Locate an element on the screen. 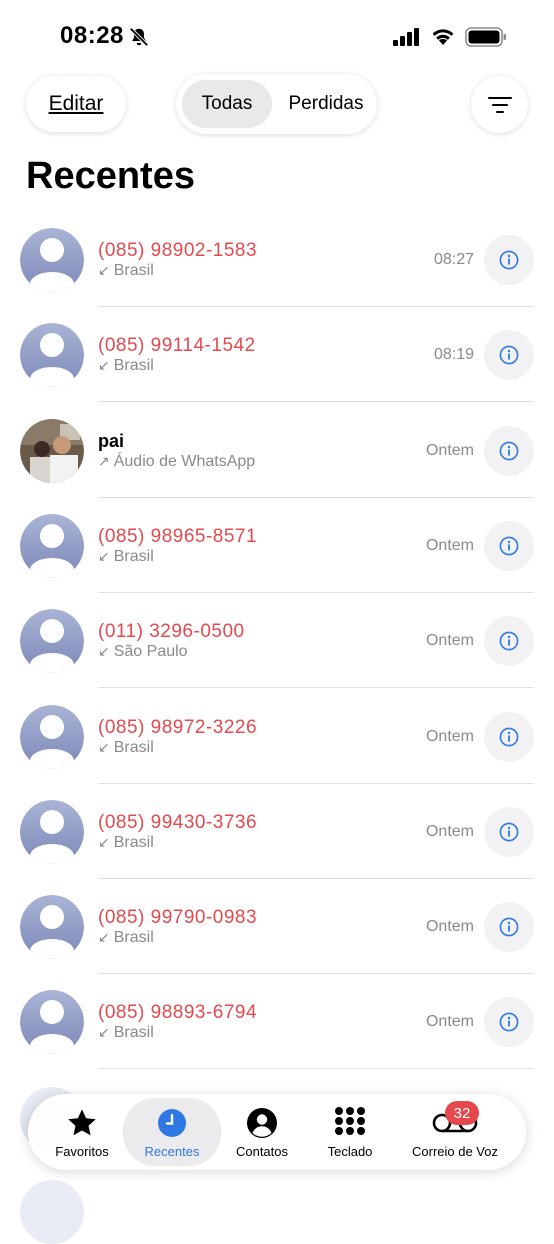 This screenshot has height=1244, width=554. call-row: (085) 98893-6794 ↙ Brasil Ontem is located at coordinates (277, 1022).